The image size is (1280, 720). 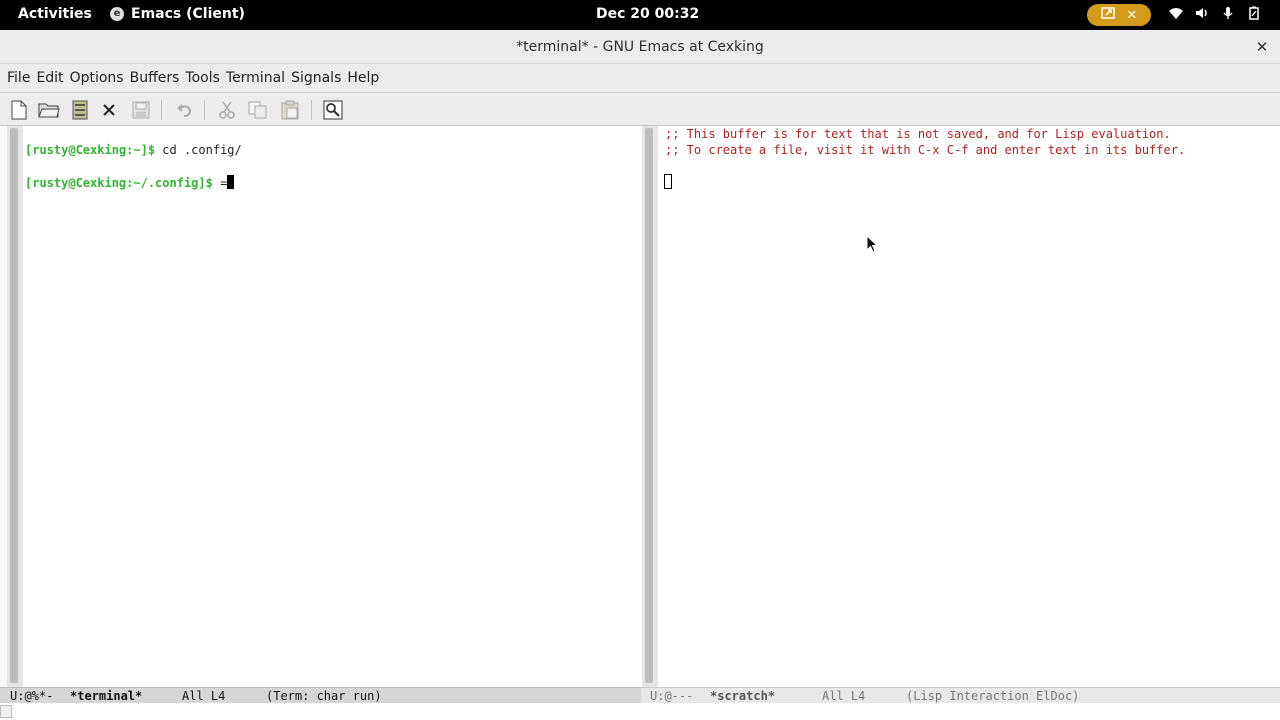 I want to click on terminal-line: [rusty@Cexking:~/.config]$ =, so click(x=130, y=182).